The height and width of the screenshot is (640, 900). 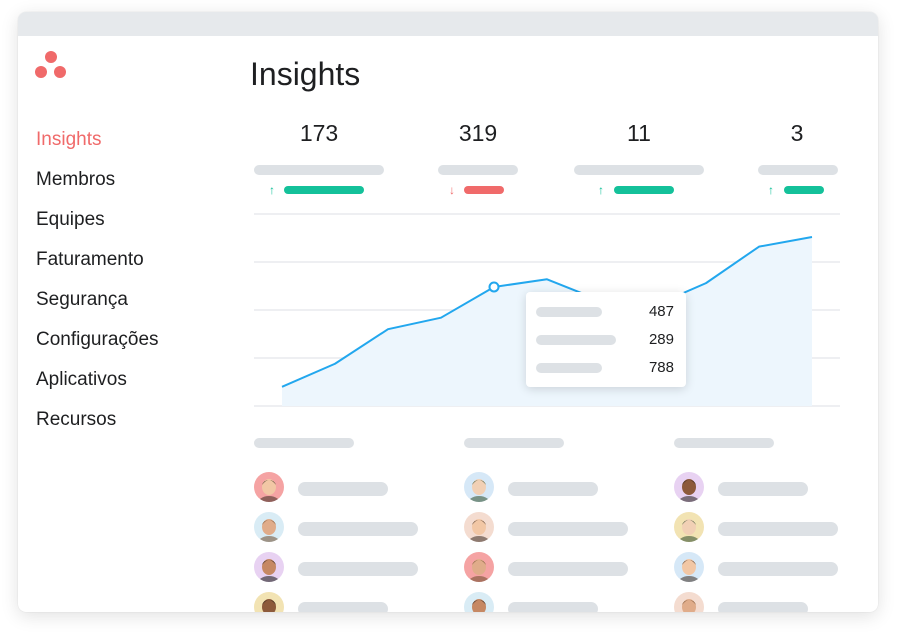 What do you see at coordinates (689, 567) in the screenshot?
I see `avatar-11-avatar` at bounding box center [689, 567].